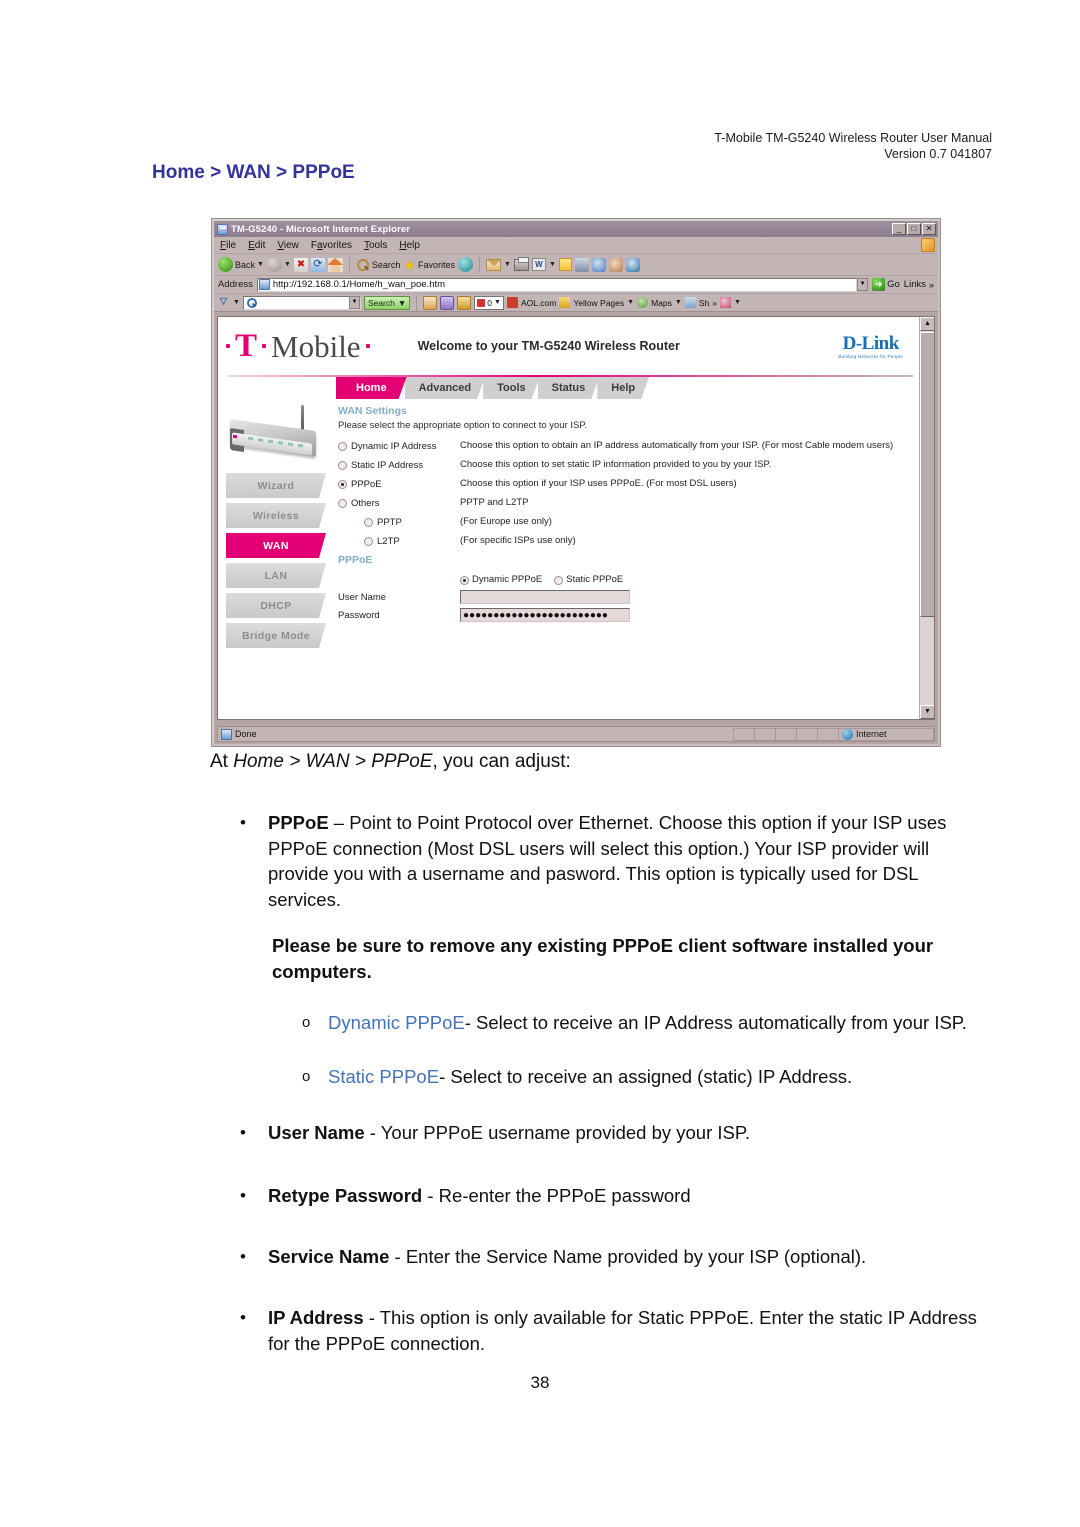 This screenshot has width=1080, height=1527. What do you see at coordinates (931, 285) in the screenshot?
I see `links-overflow-icon: »` at bounding box center [931, 285].